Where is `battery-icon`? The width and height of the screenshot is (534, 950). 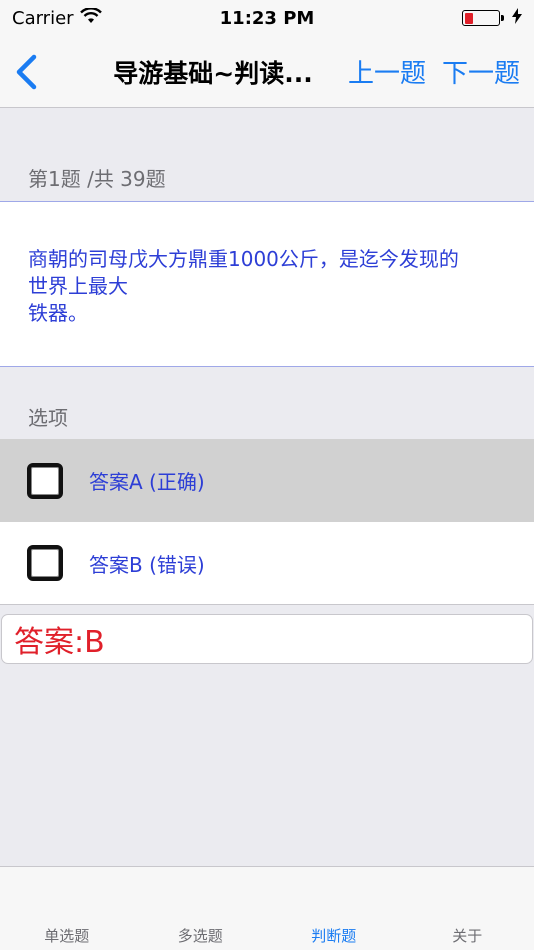 battery-icon is located at coordinates (483, 18).